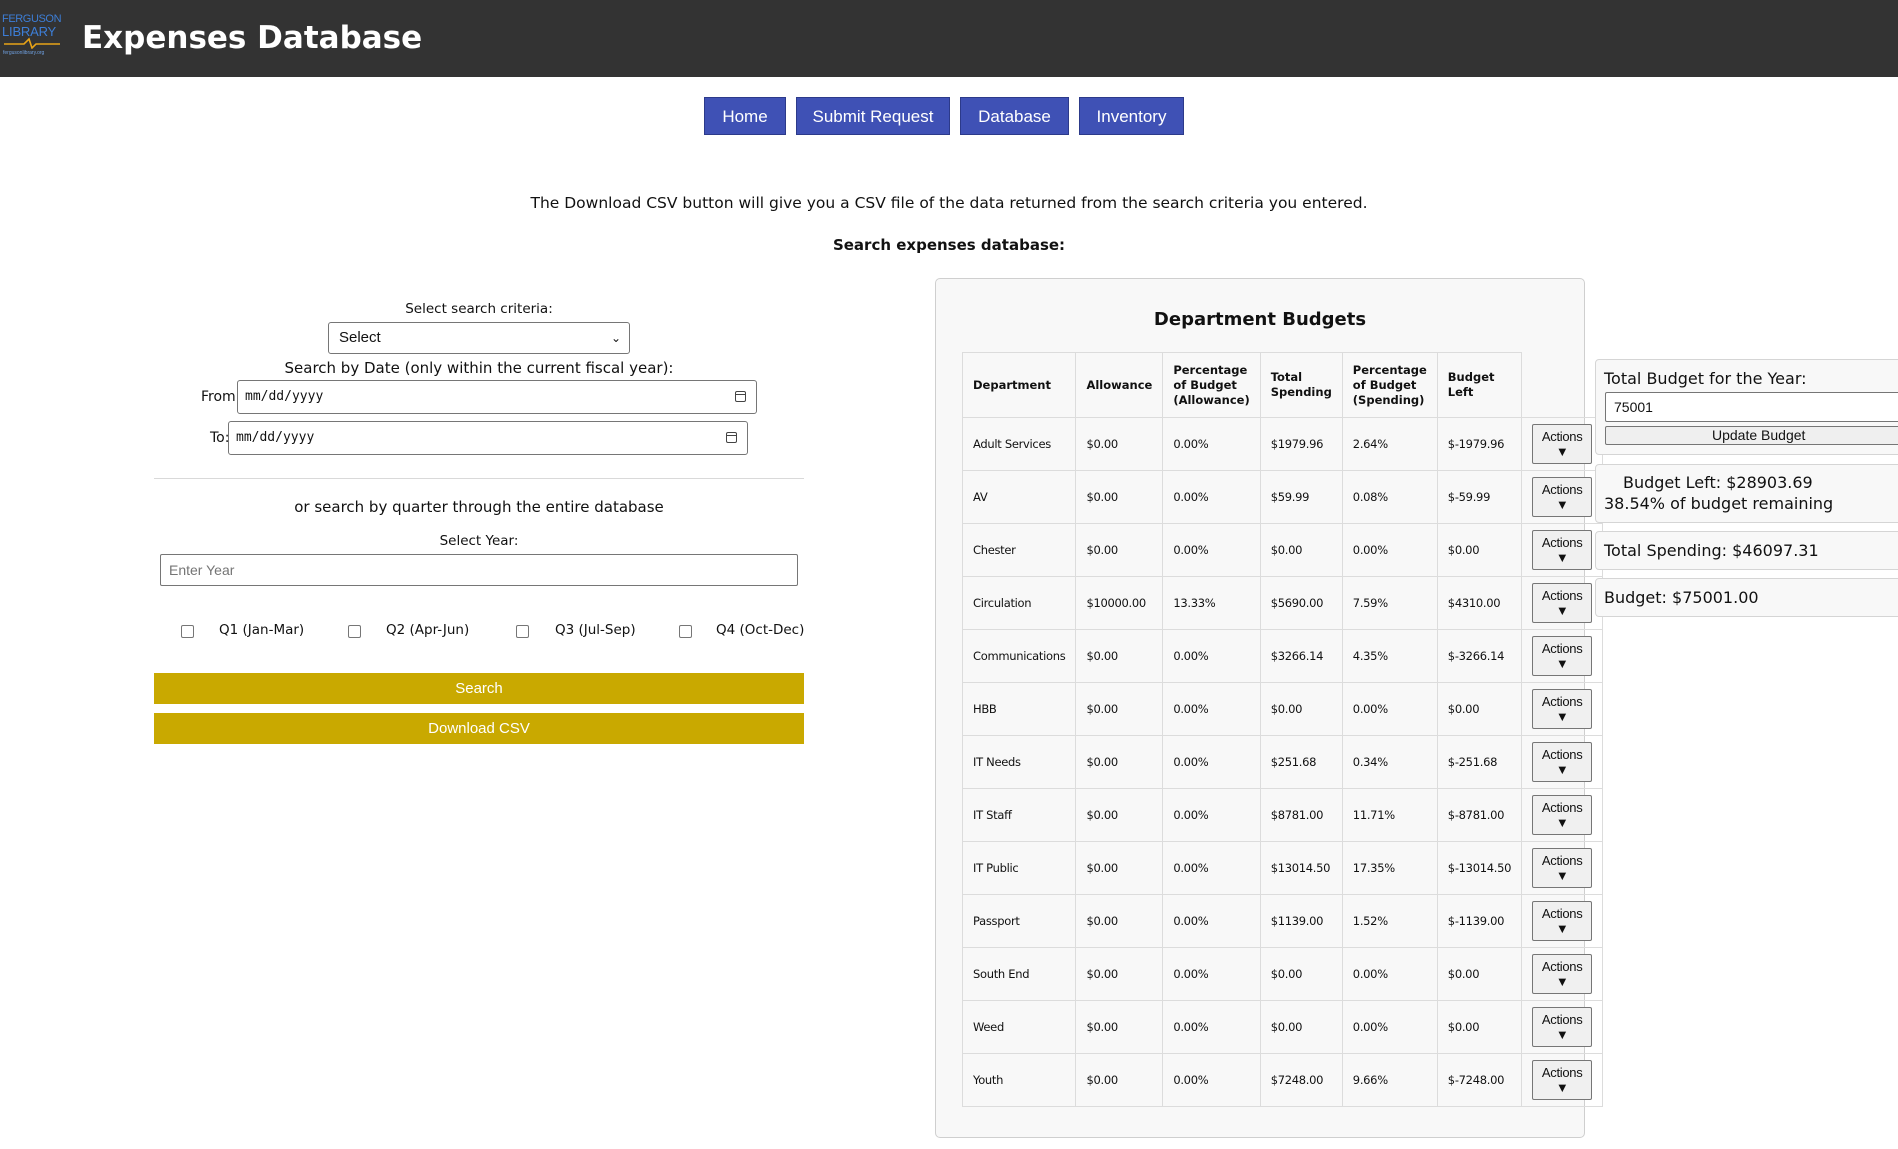  Describe the element at coordinates (1479, 656) in the screenshot. I see `budget-left-cell: $-3266.14` at that location.